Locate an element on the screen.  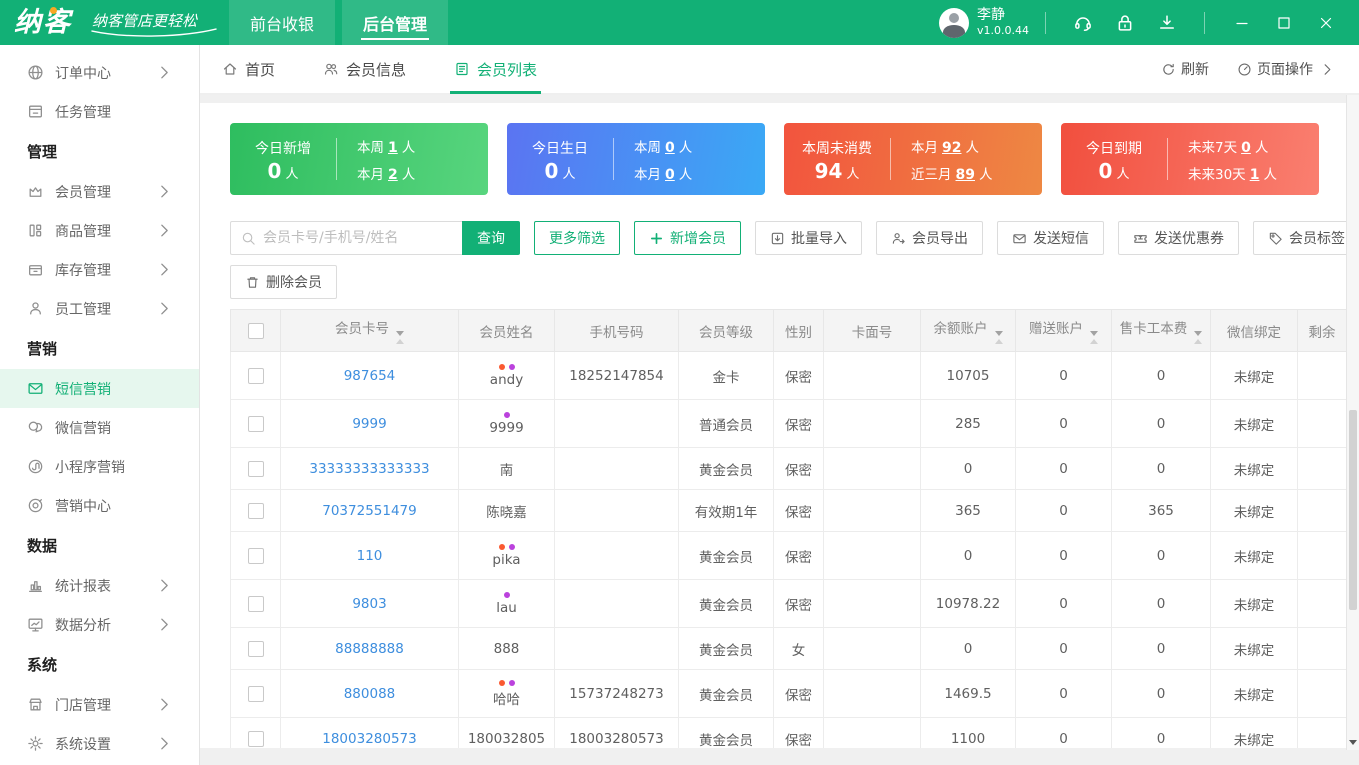
search-button: 查询 is located at coordinates (491, 238).